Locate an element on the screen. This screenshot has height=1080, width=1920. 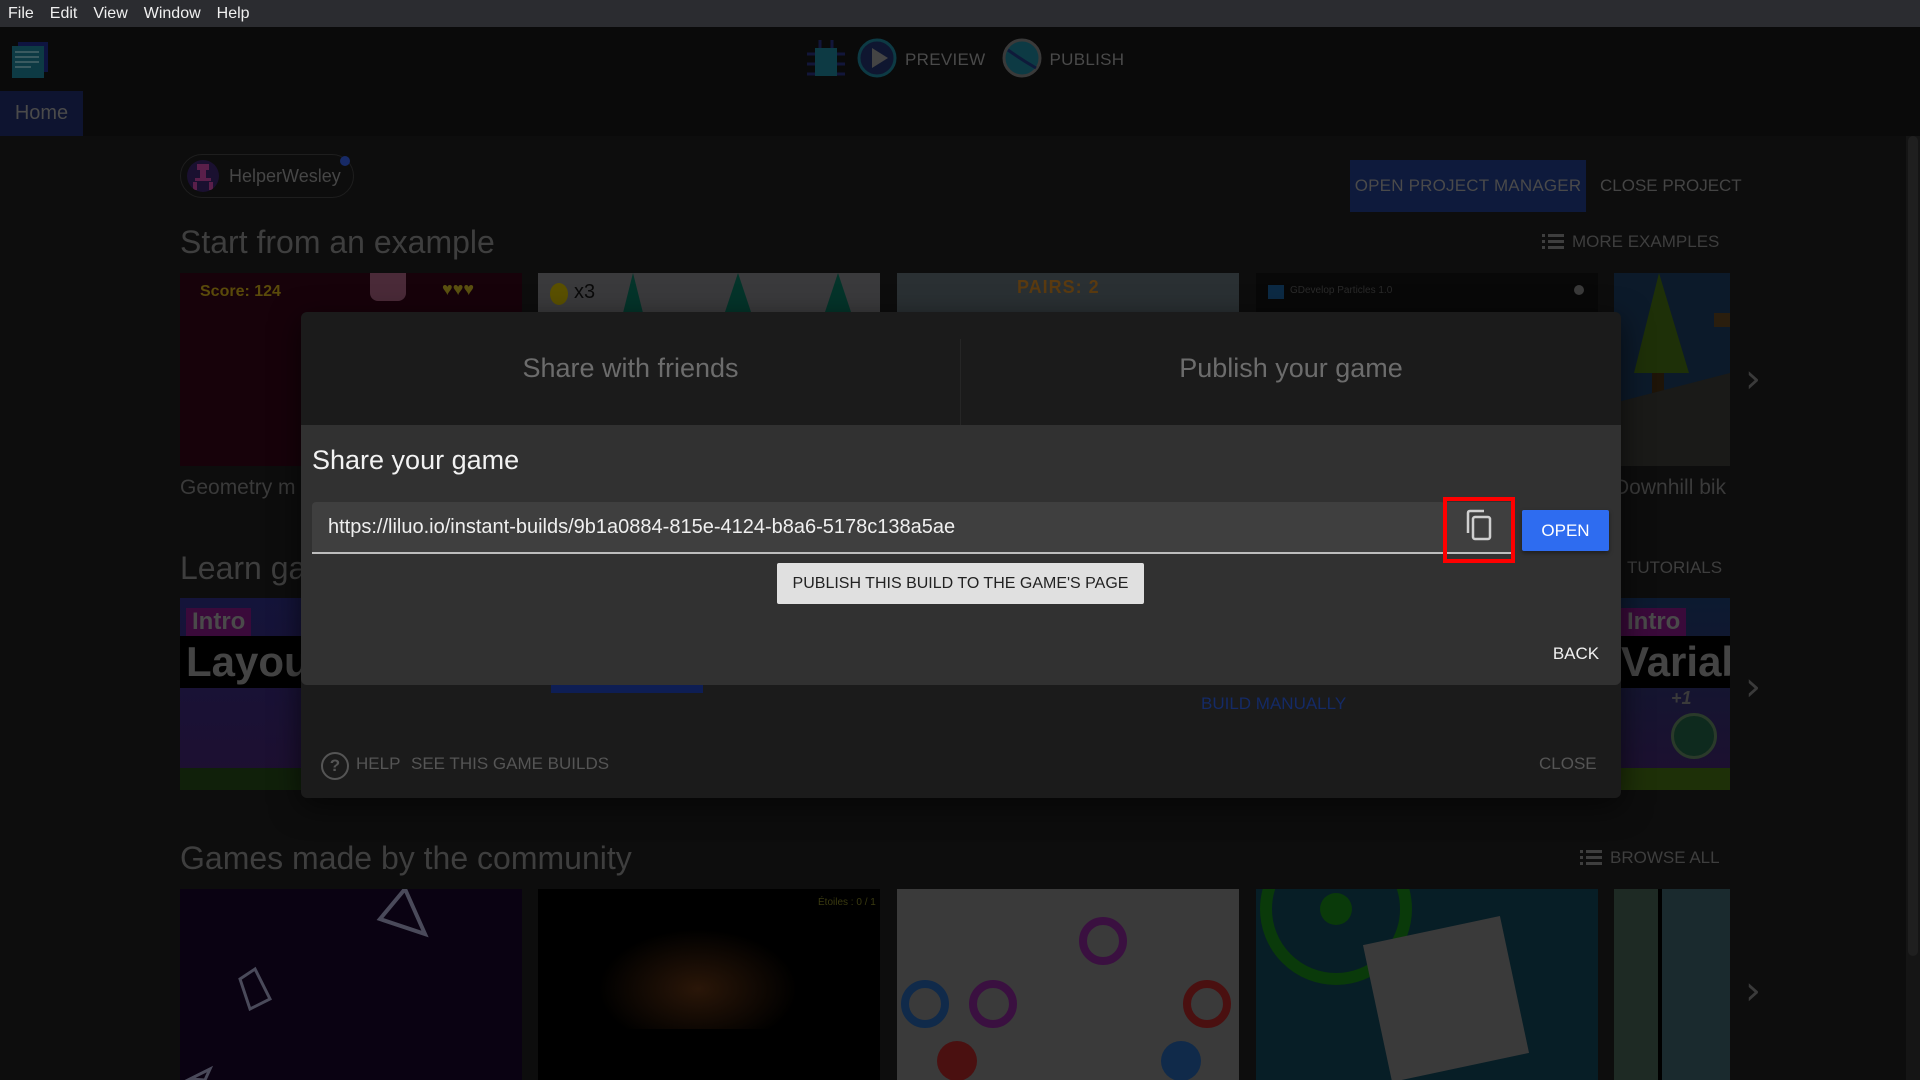
dialog-tabs: Share with friends Publish your game is located at coordinates (961, 368).